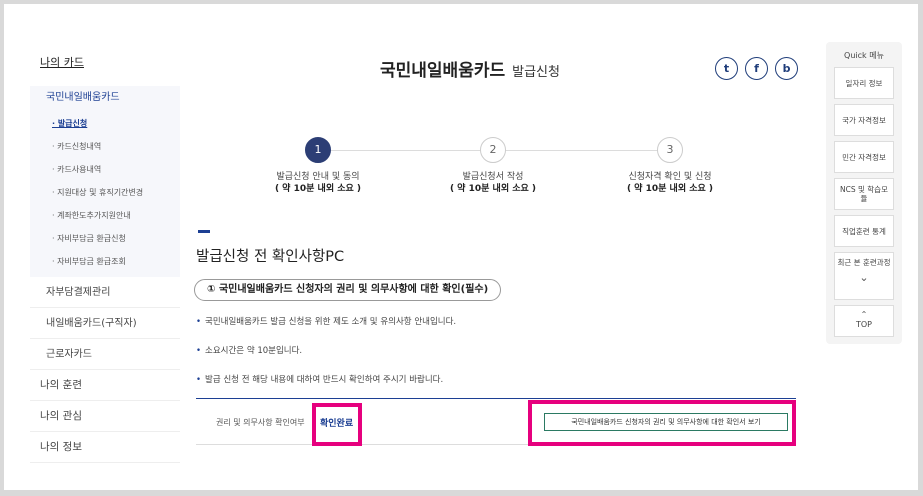 This screenshot has height=496, width=923. I want to click on note-3: • 발급 신청 전 해당 내용에 대하여 반드시 확인하여 주시기 바랍니다., so click(319, 379).